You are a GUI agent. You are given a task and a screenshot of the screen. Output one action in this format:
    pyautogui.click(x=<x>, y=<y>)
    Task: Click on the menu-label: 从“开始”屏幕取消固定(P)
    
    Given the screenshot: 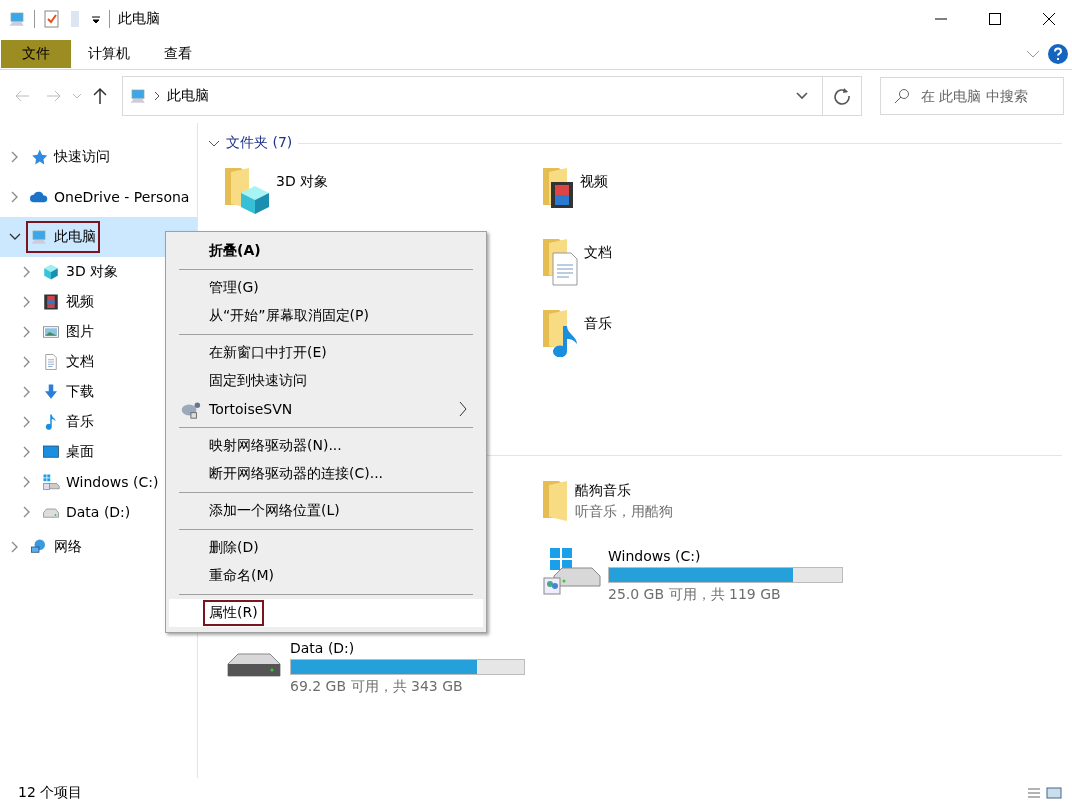 What is the action you would take?
    pyautogui.click(x=289, y=315)
    